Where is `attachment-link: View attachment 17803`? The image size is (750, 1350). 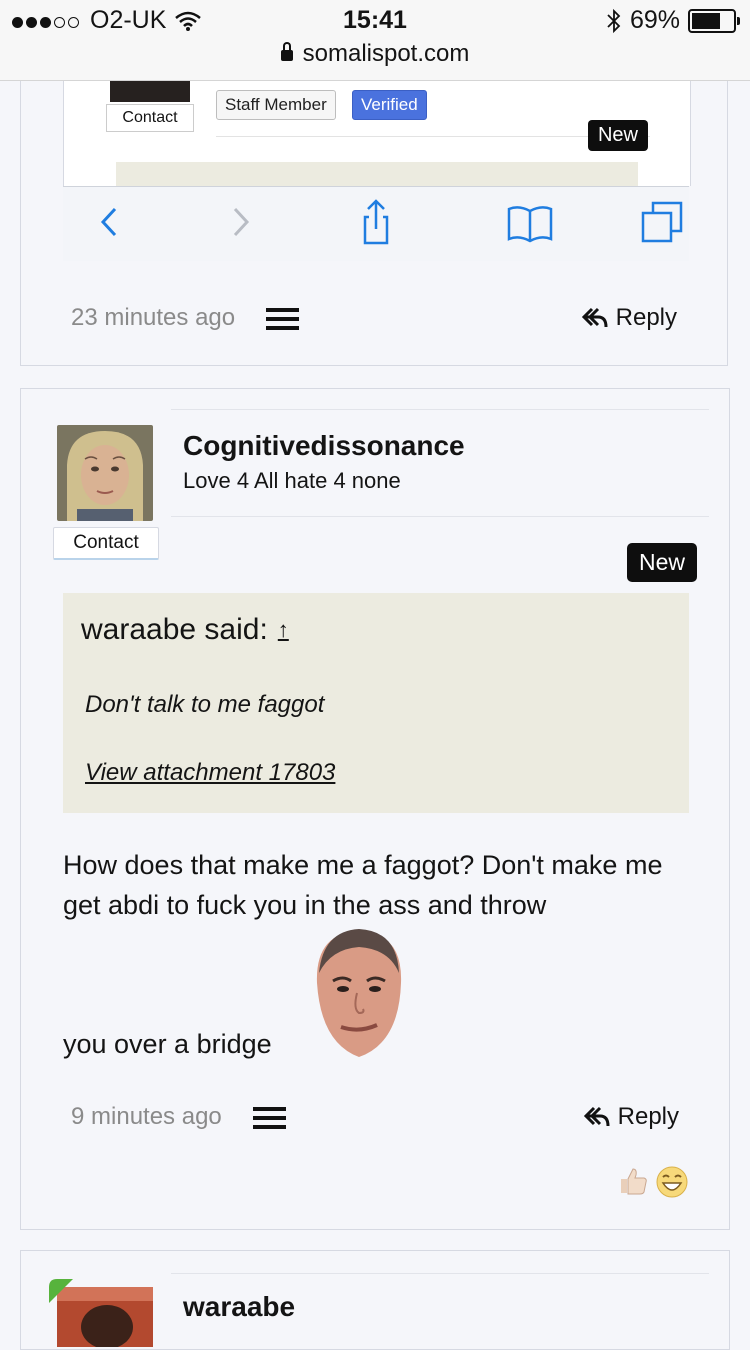 attachment-link: View attachment 17803 is located at coordinates (210, 773).